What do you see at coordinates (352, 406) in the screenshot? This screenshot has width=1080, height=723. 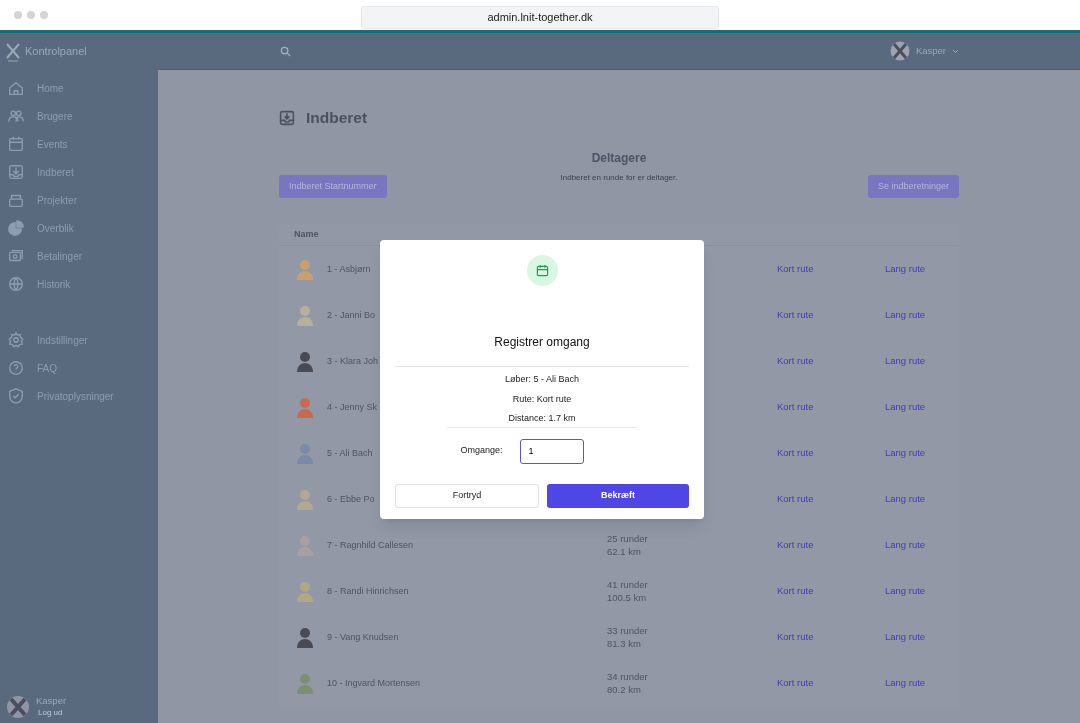 I see `participant-name: 4 - Jenny Sk` at bounding box center [352, 406].